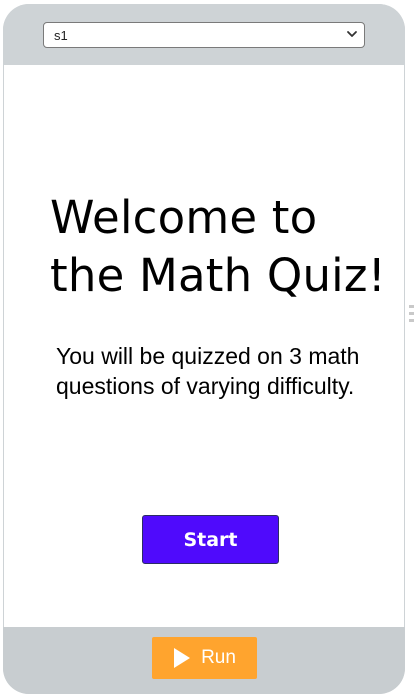  I want to click on phone-top-bar: s1, so click(204, 34).